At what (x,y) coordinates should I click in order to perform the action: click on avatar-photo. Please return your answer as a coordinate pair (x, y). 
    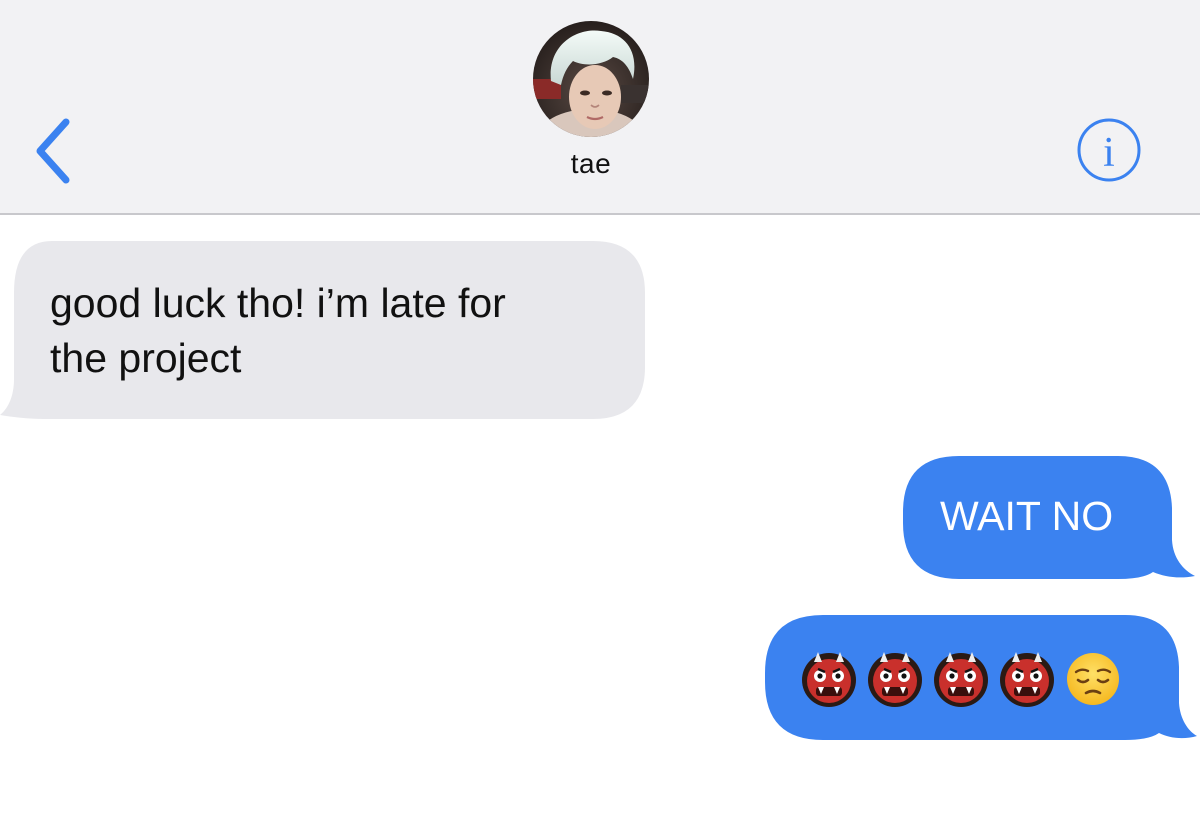
    Looking at the image, I should click on (591, 79).